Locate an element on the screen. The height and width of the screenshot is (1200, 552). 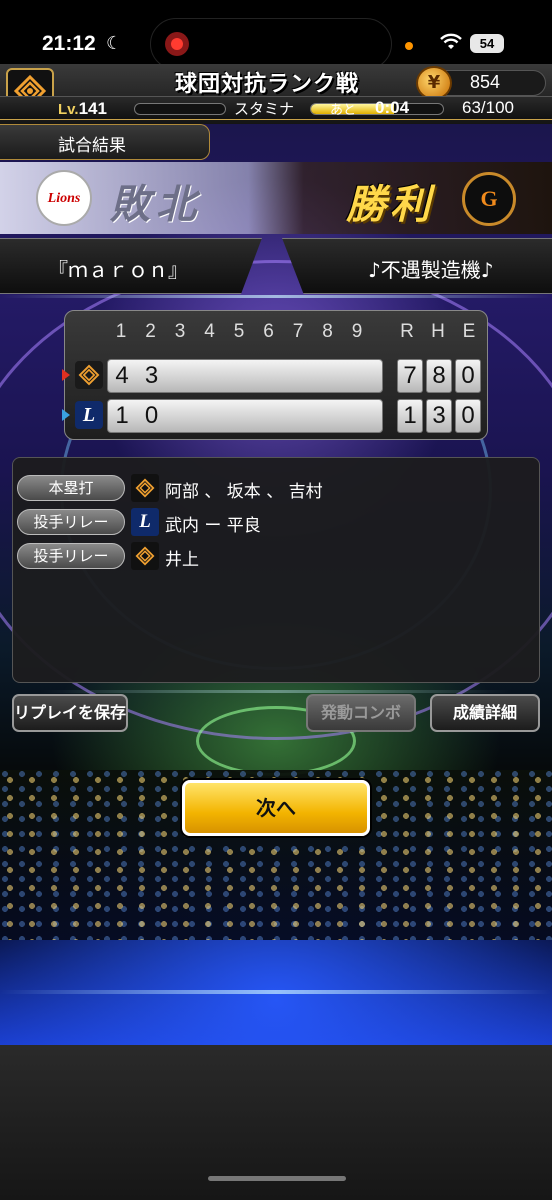
scoreboard-row-giants: 43 780 is located at coordinates (272, 376).